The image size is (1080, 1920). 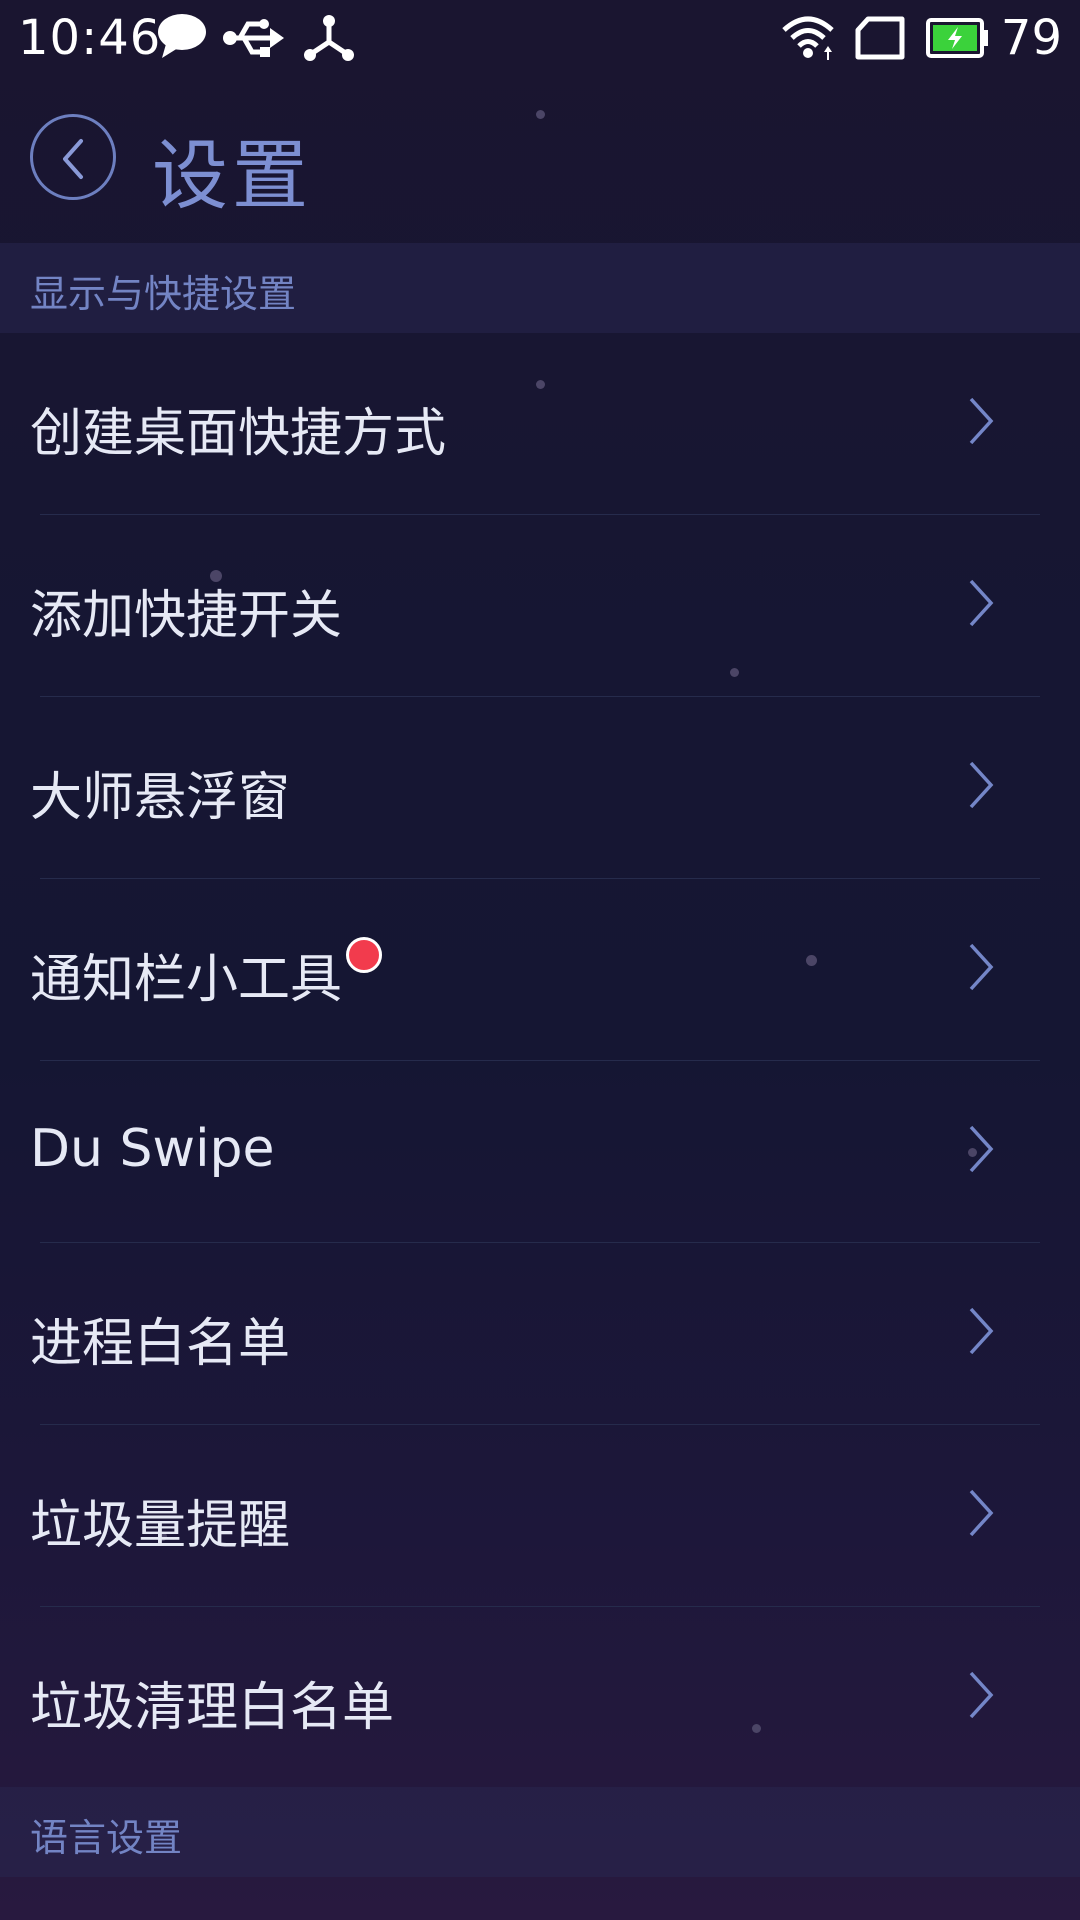 I want to click on list-item-label: 大师悬浮窗, so click(x=160, y=798).